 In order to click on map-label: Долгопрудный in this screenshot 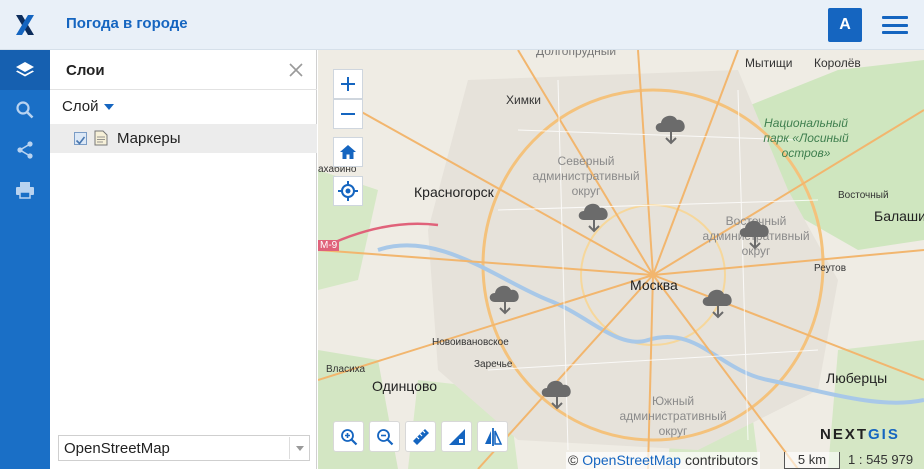, I will do `click(576, 54)`.